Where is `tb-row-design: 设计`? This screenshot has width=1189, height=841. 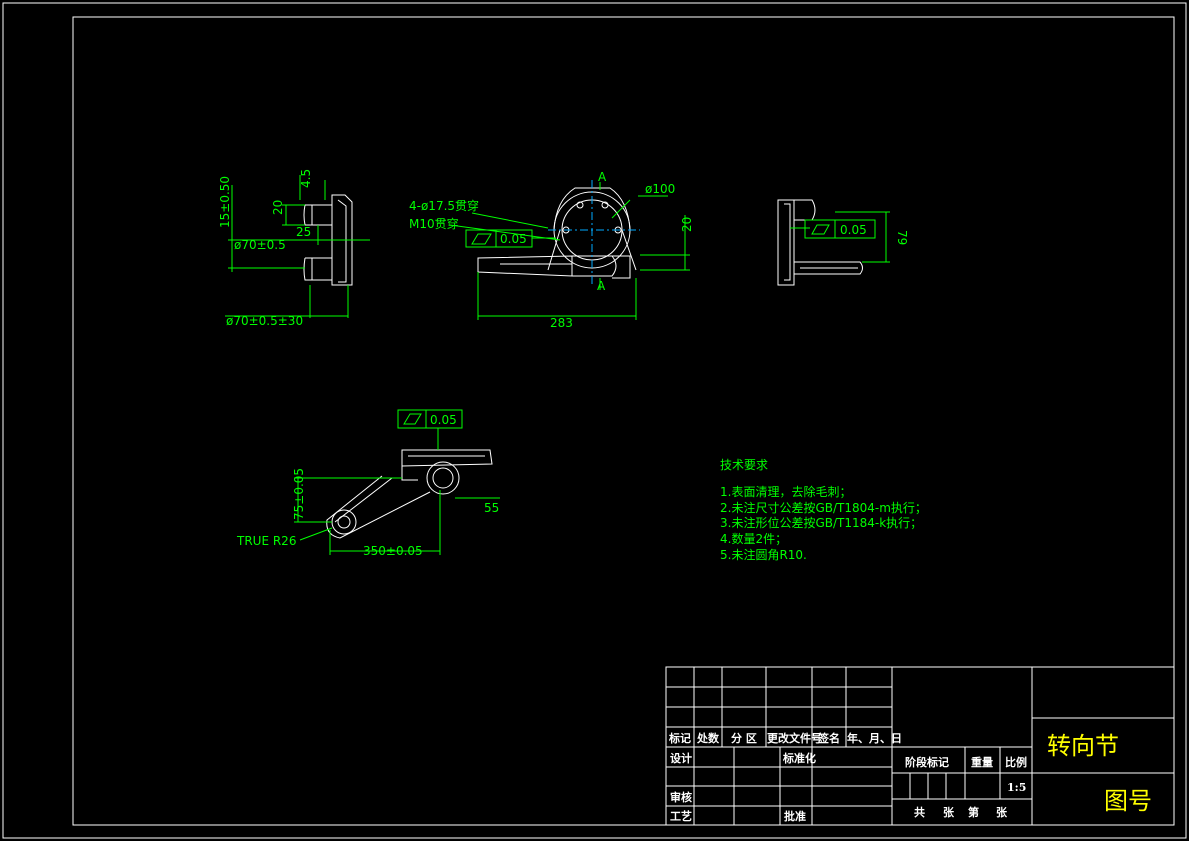
tb-row-design: 设计 is located at coordinates (681, 758).